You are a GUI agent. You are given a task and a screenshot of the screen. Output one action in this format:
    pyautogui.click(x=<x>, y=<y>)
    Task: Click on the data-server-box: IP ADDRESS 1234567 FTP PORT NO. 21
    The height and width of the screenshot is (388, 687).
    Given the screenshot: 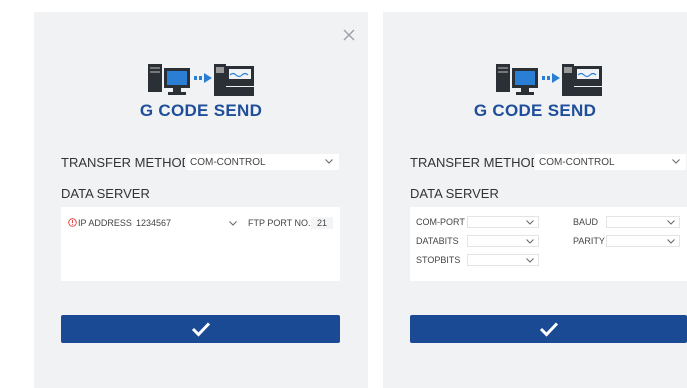 What is the action you would take?
    pyautogui.click(x=200, y=244)
    